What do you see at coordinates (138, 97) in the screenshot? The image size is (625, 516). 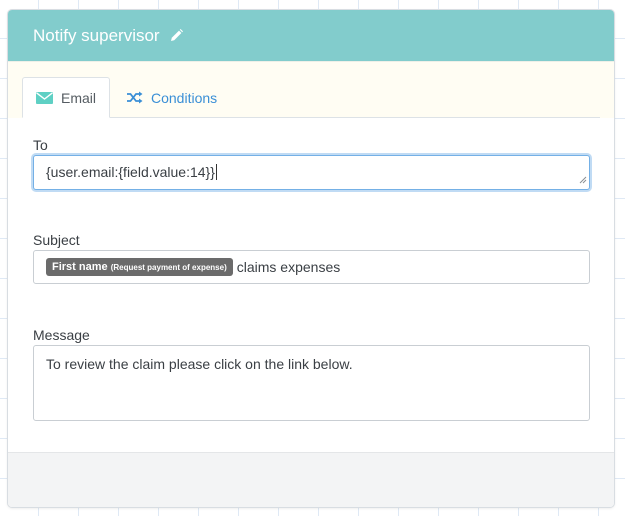 I see `shuffle-icon` at bounding box center [138, 97].